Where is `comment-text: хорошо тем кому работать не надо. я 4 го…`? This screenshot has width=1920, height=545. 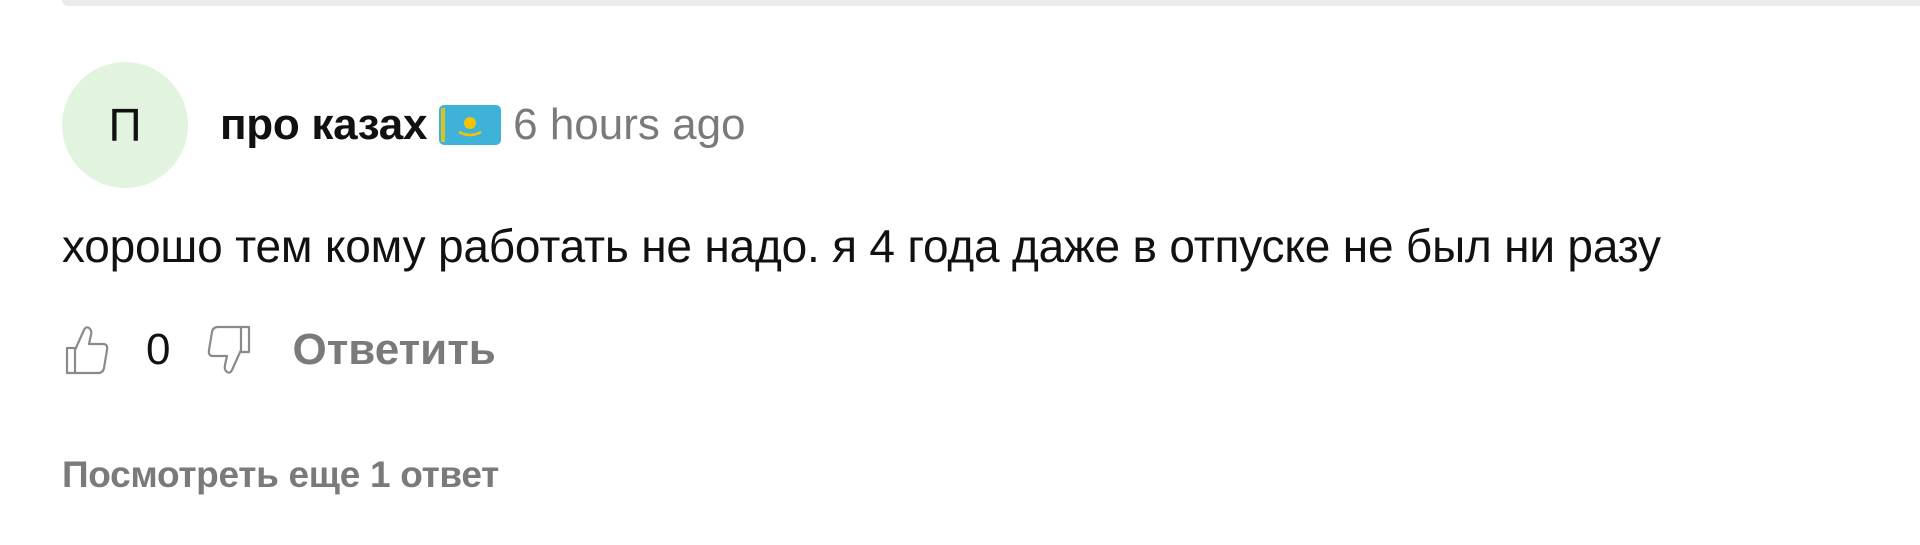 comment-text: хорошо тем кому работать не надо. я 4 го… is located at coordinates (861, 246).